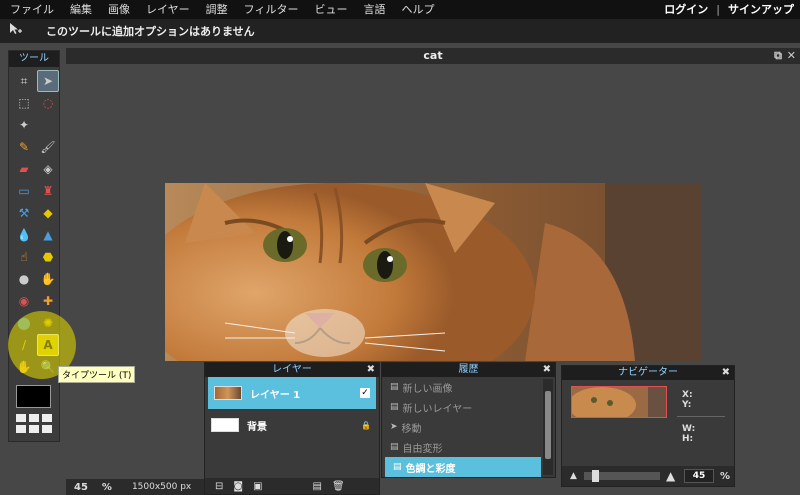 The height and width of the screenshot is (495, 800). I want to click on menu-language: 言語, so click(374, 9).